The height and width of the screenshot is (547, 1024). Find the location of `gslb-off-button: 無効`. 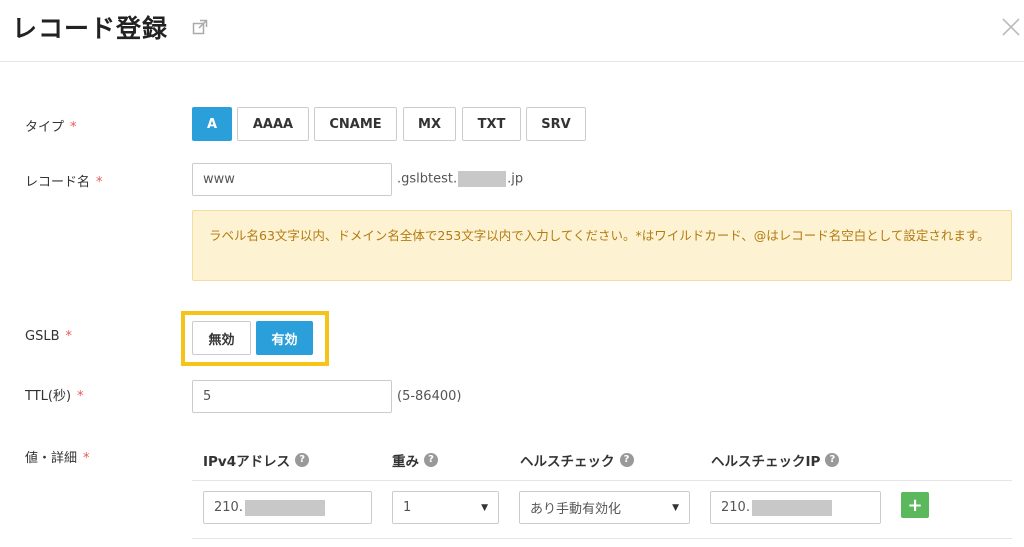

gslb-off-button: 無効 is located at coordinates (221, 338).